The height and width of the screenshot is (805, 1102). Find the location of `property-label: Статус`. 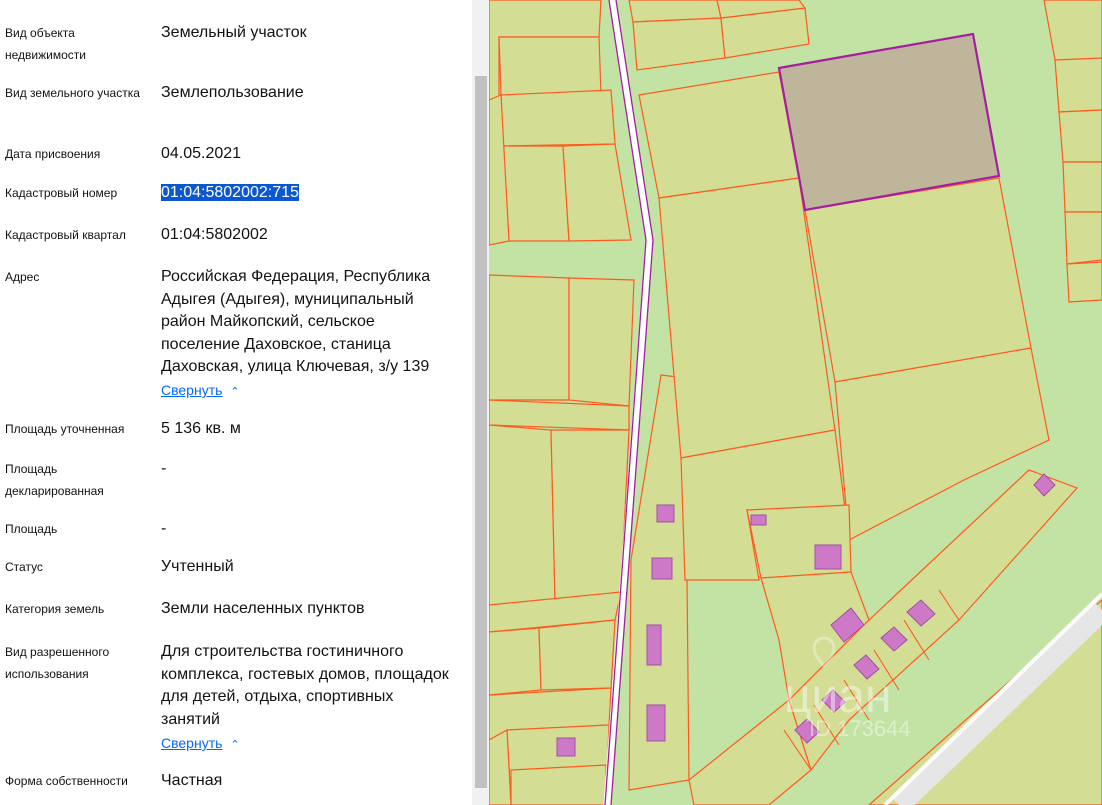

property-label: Статус is located at coordinates (24, 567).